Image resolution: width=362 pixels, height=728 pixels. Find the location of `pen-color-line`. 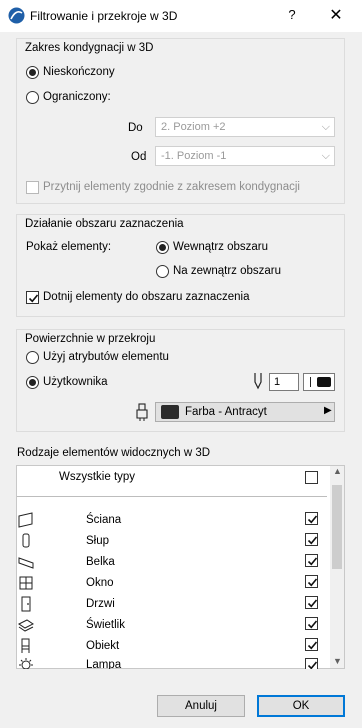

pen-color-line is located at coordinates (310, 382).